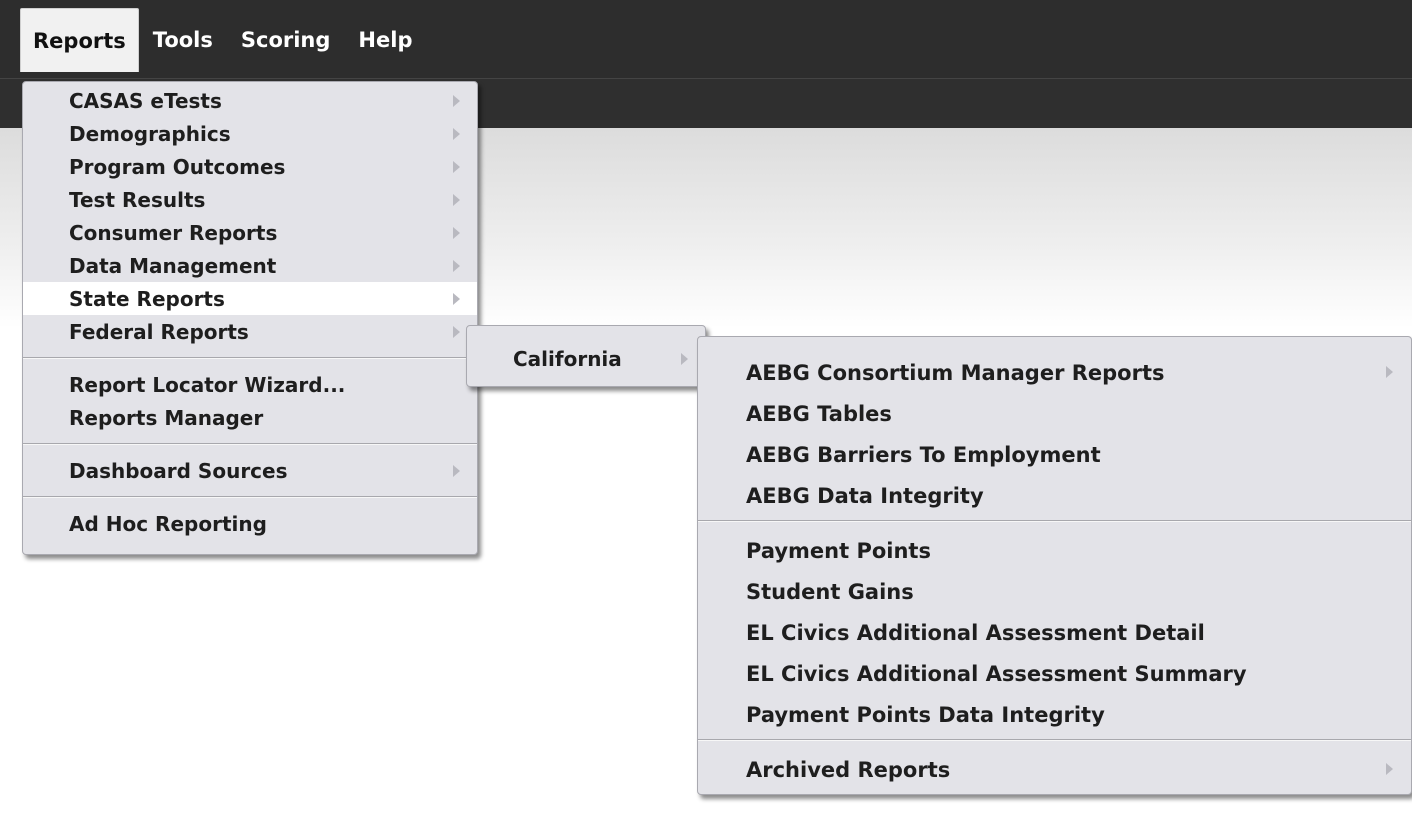  I want to click on menubar-scoring: Scoring, so click(286, 40).